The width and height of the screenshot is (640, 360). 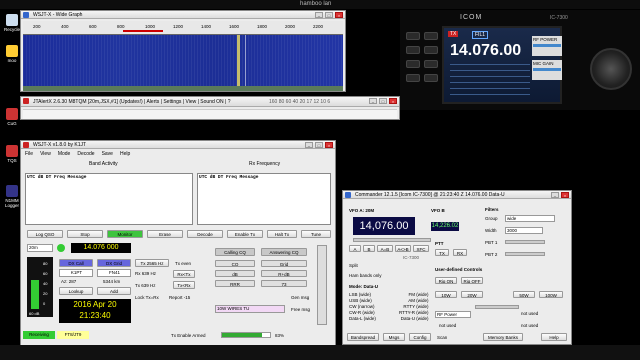 I want to click on dx-grid-input: FN41, so click(x=114, y=273).